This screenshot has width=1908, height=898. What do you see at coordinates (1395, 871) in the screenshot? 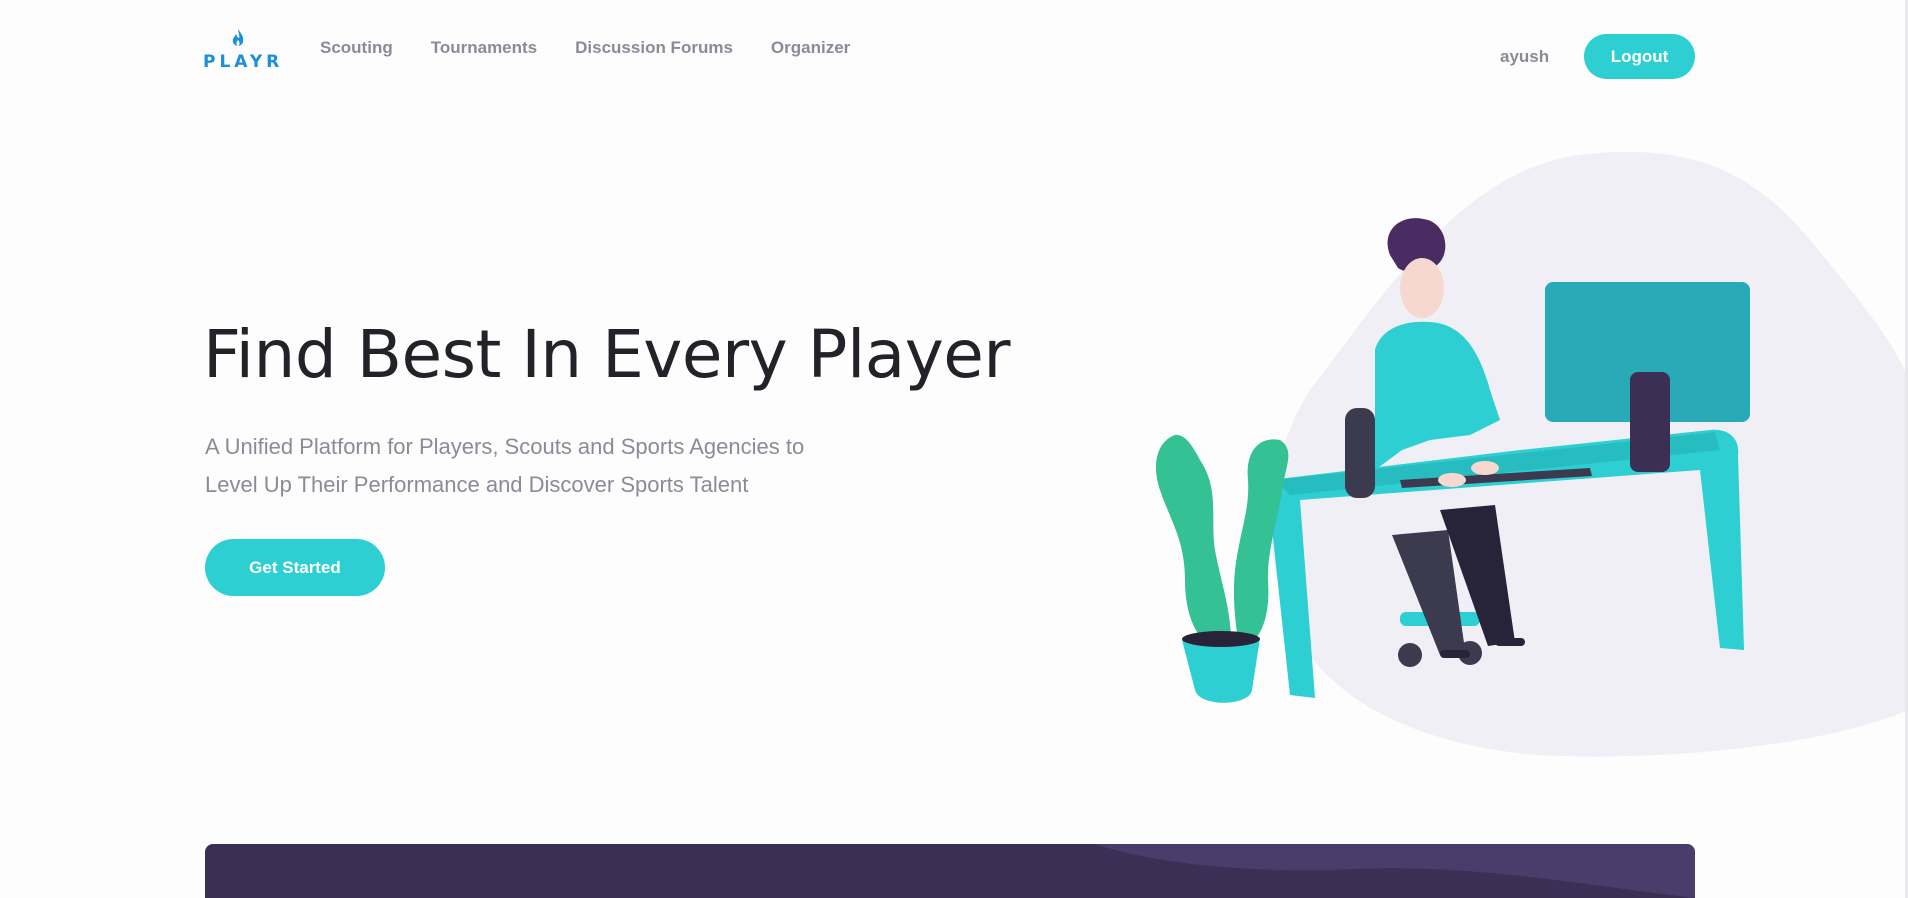
I see `band-wave-decoration` at bounding box center [1395, 871].